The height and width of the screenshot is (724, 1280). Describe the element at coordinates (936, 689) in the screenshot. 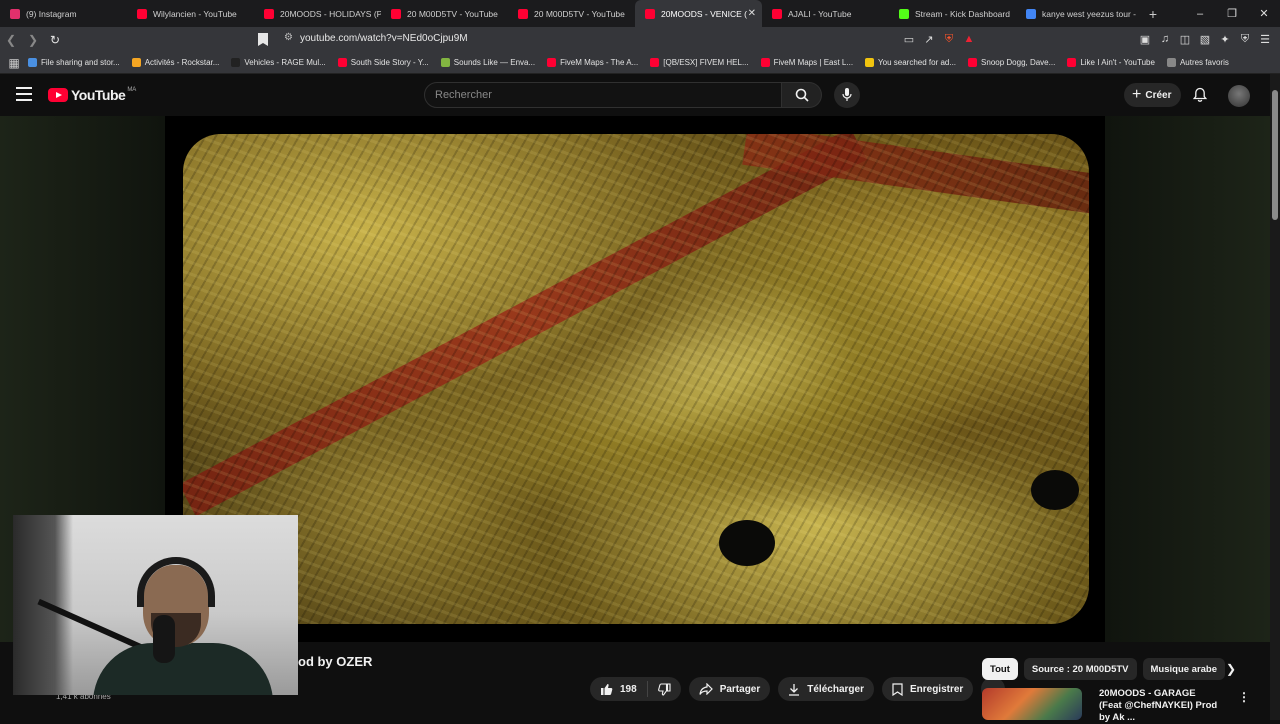

I see `save-label: Enregistrer` at that location.